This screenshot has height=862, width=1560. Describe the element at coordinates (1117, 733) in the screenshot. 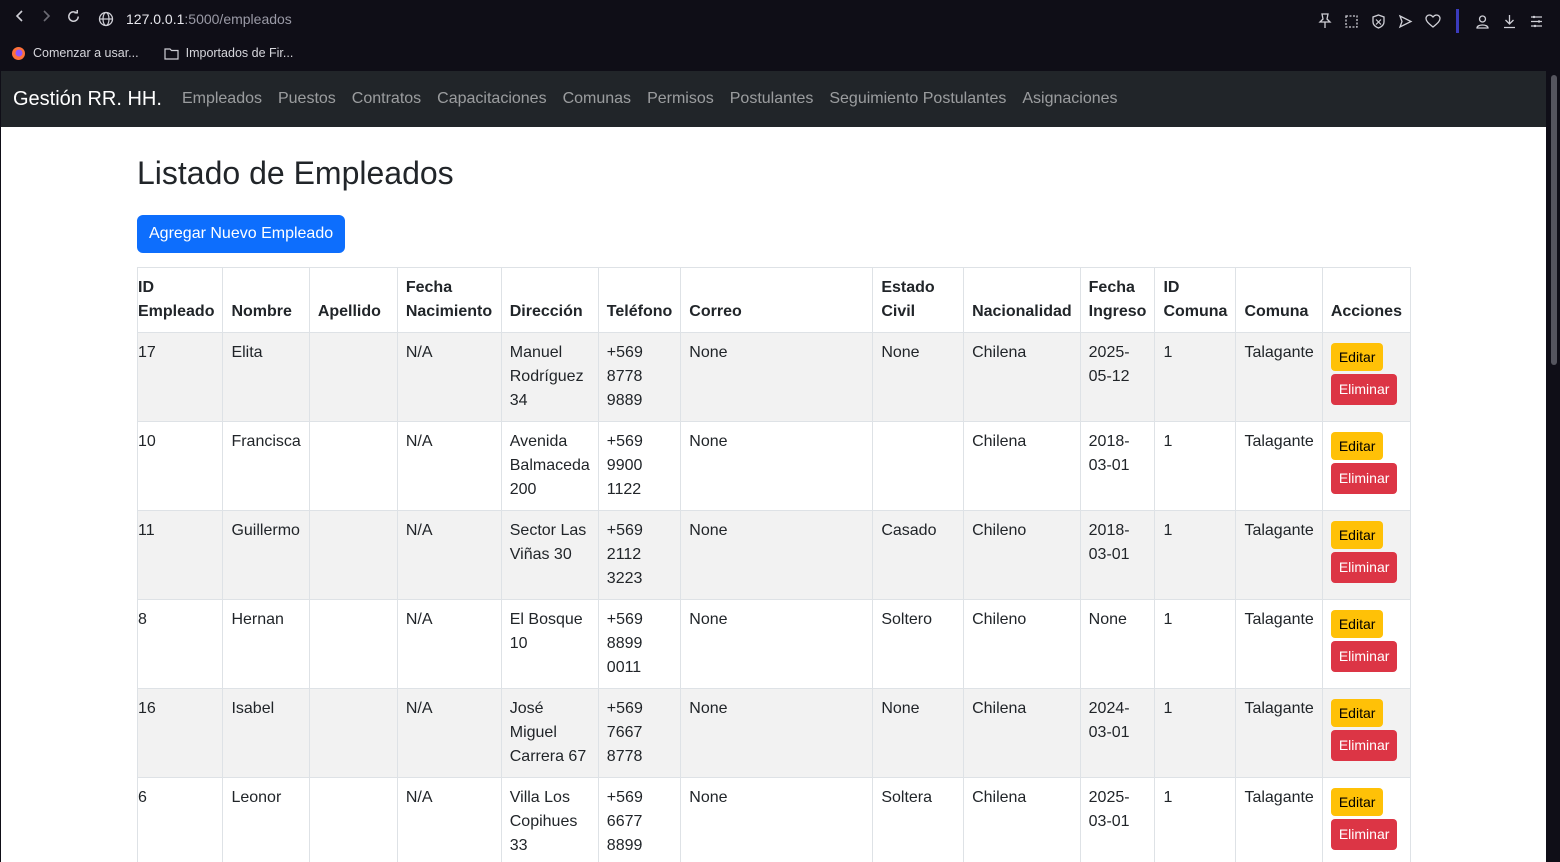

I see `cell-fecha-ingreso: 2024-03-01` at that location.